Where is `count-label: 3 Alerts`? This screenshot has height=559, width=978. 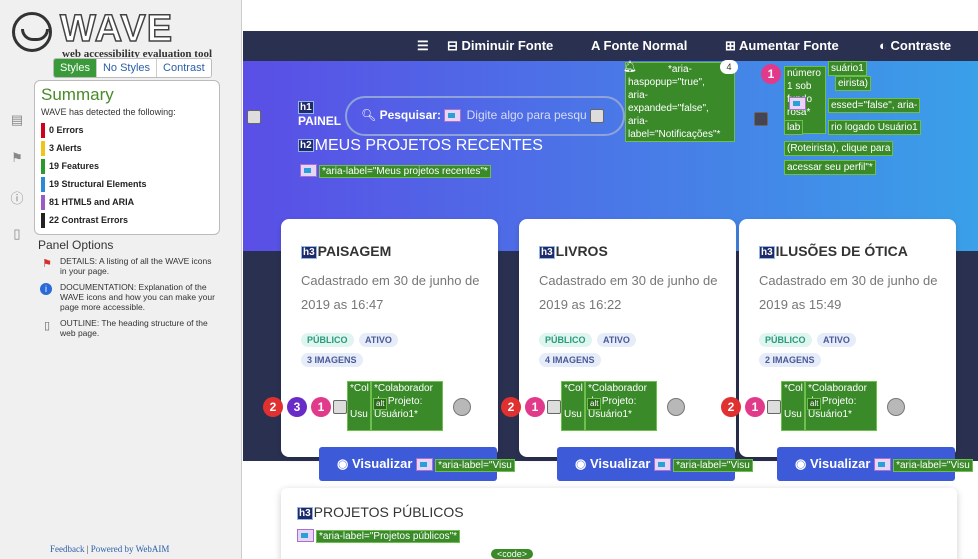 count-label: 3 Alerts is located at coordinates (65, 148).